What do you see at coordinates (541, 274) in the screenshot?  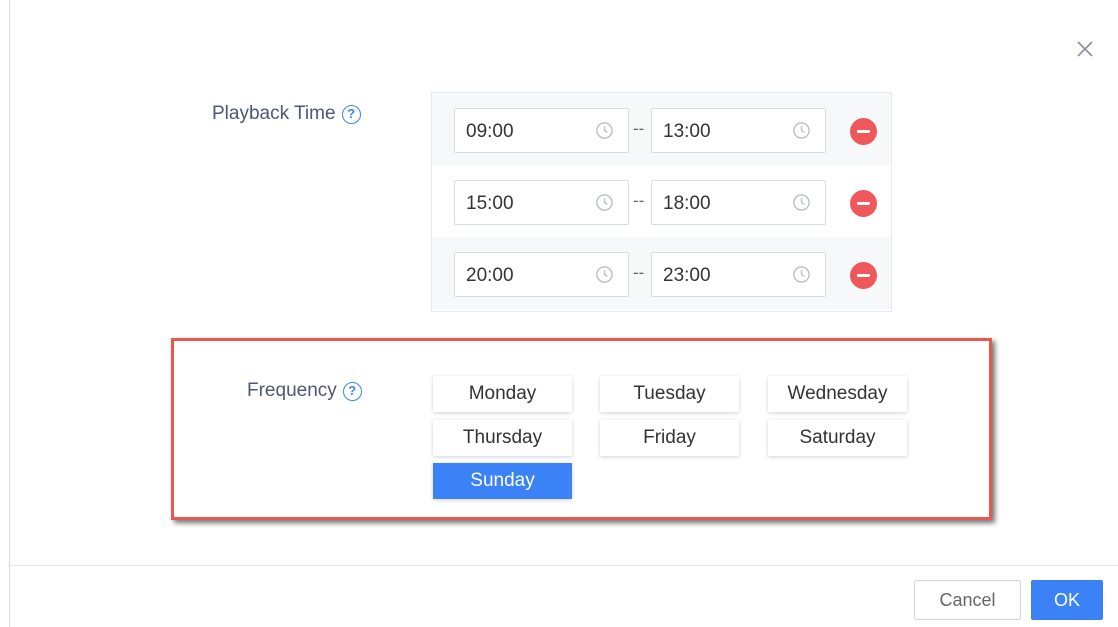 I see `start-time-input: 20:00` at bounding box center [541, 274].